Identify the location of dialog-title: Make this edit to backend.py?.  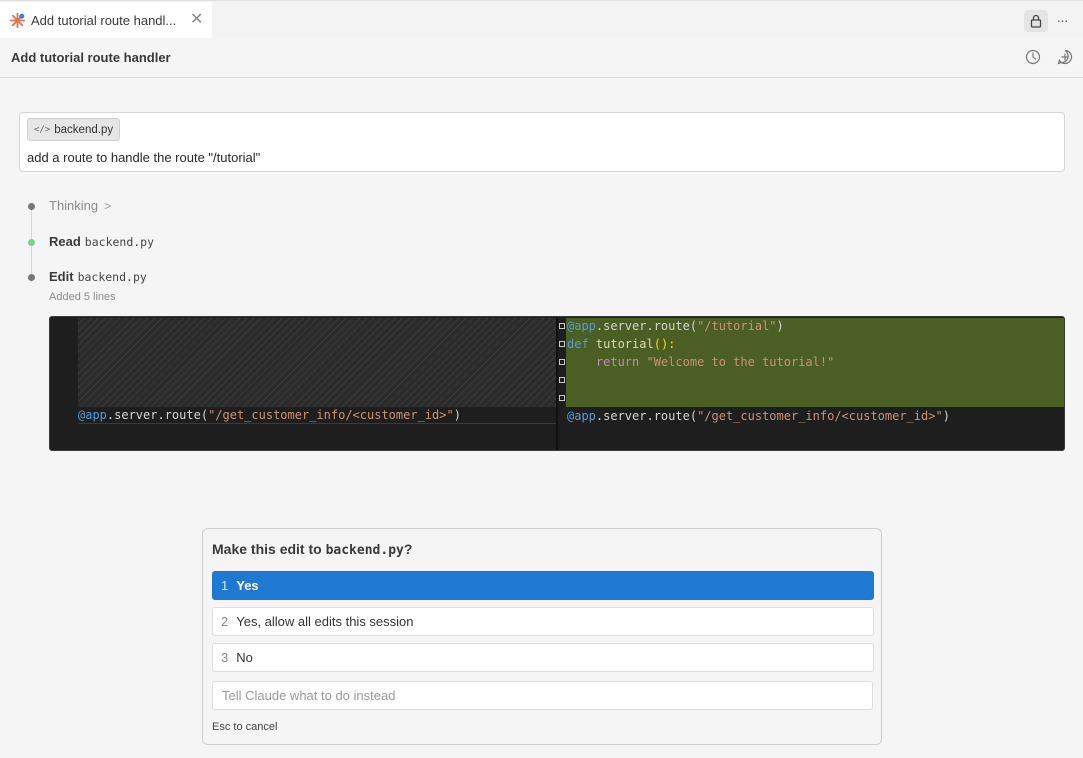
(312, 549).